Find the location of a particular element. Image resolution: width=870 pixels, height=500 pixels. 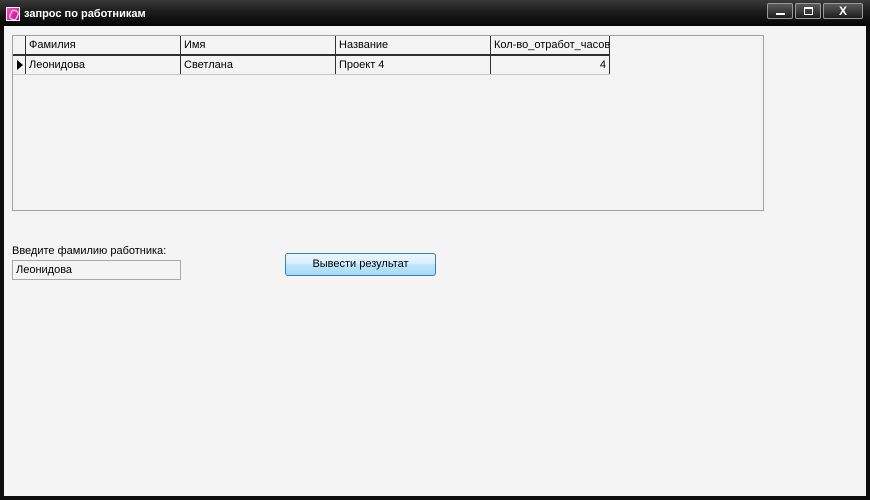

close-button: X is located at coordinates (843, 11).